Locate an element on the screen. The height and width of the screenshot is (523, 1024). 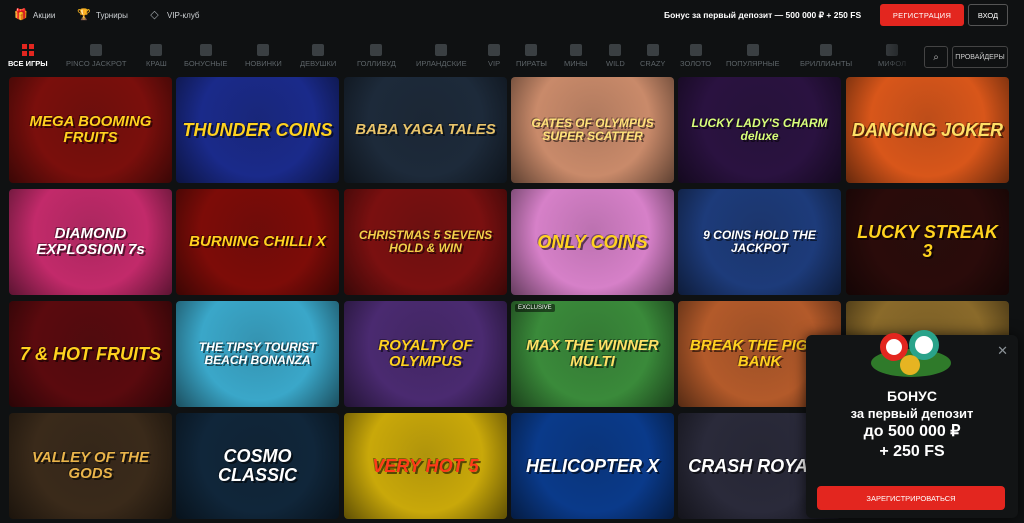
game-tile: BABA YAGA TALES is located at coordinates (425, 130).